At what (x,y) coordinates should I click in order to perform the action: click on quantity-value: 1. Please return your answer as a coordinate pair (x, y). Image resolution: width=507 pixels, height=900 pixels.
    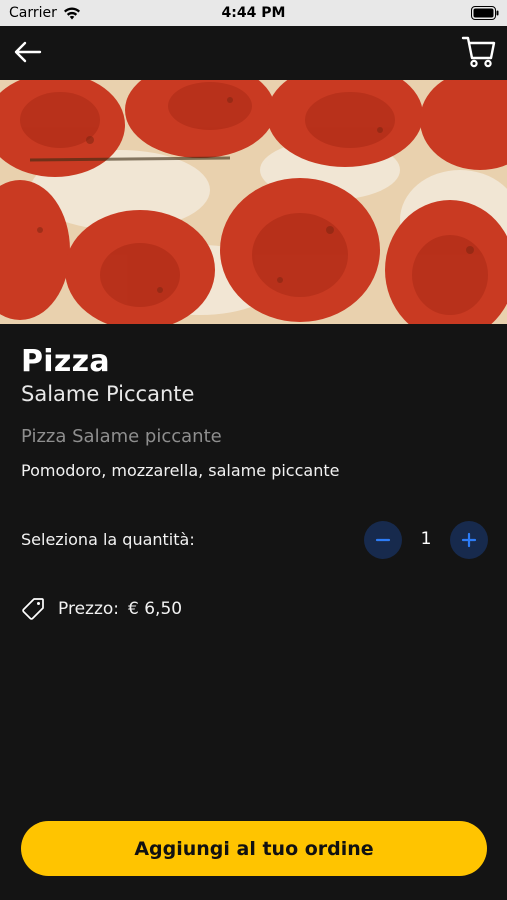
    Looking at the image, I should click on (426, 539).